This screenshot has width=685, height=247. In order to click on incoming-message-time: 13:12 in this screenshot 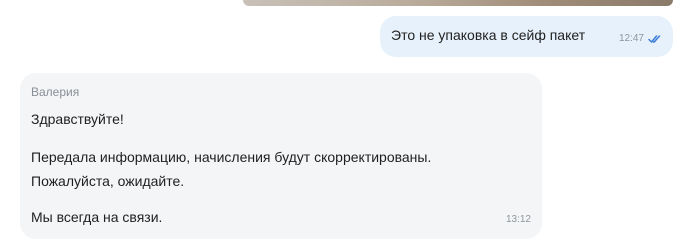, I will do `click(518, 219)`.